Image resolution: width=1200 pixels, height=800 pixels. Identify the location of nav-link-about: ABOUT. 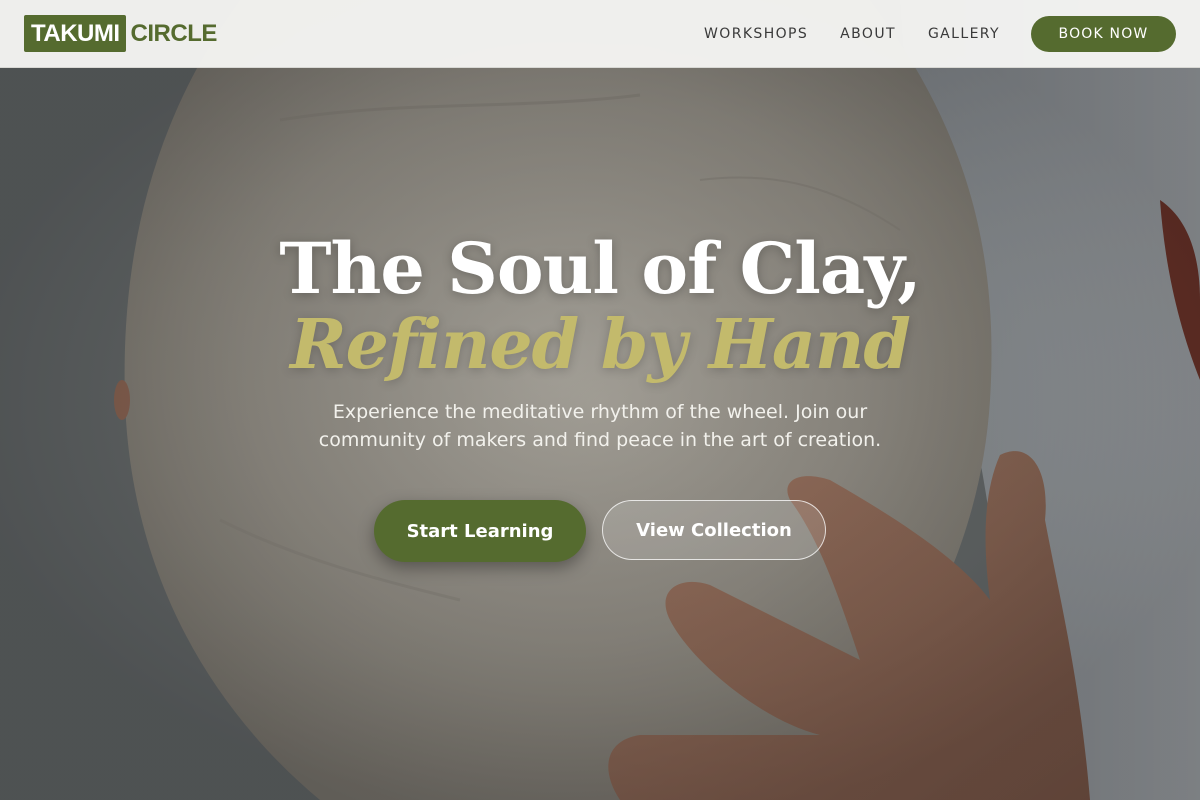
(868, 34).